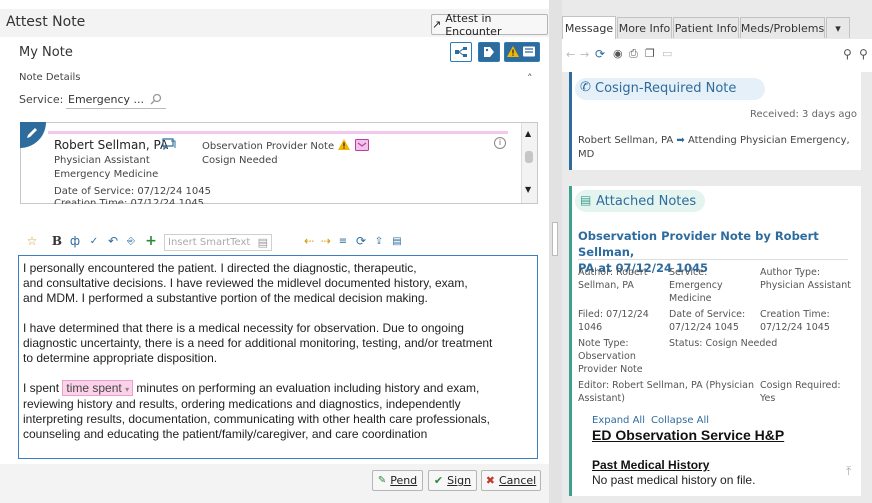 Image resolution: width=872 pixels, height=503 pixels. I want to click on card-scrollbar: ▲ ▼, so click(529, 163).